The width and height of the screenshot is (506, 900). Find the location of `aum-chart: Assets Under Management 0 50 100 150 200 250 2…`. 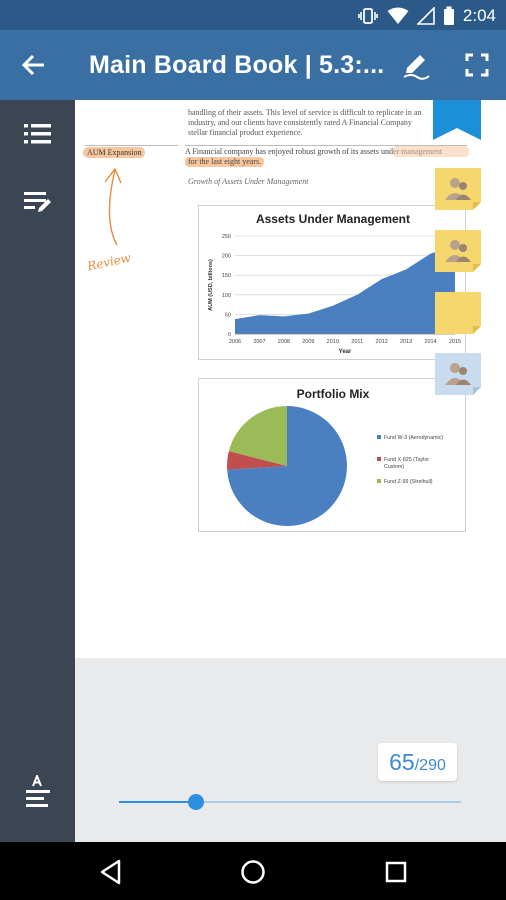

aum-chart: Assets Under Management 0 50 100 150 200 250 2… is located at coordinates (332, 282).